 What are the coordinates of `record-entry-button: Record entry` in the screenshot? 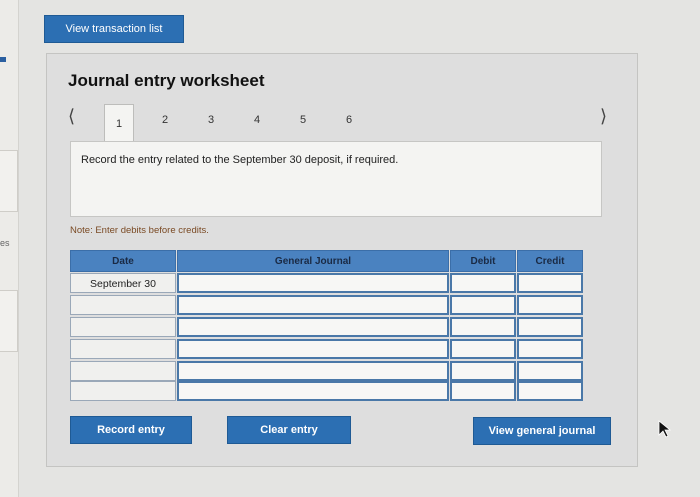 It's located at (131, 430).